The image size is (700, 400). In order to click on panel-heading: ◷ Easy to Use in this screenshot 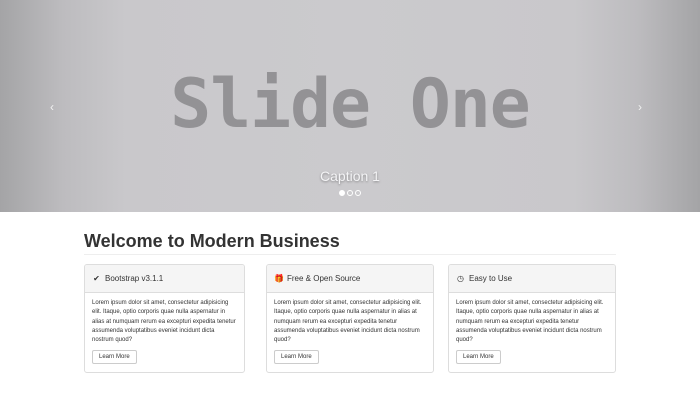, I will do `click(532, 279)`.